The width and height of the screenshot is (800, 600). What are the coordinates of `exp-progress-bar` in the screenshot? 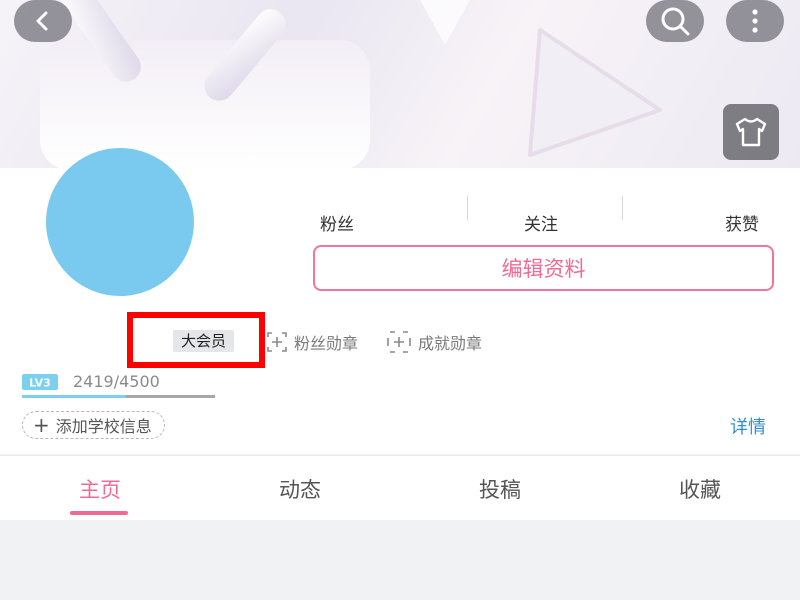 It's located at (118, 396).